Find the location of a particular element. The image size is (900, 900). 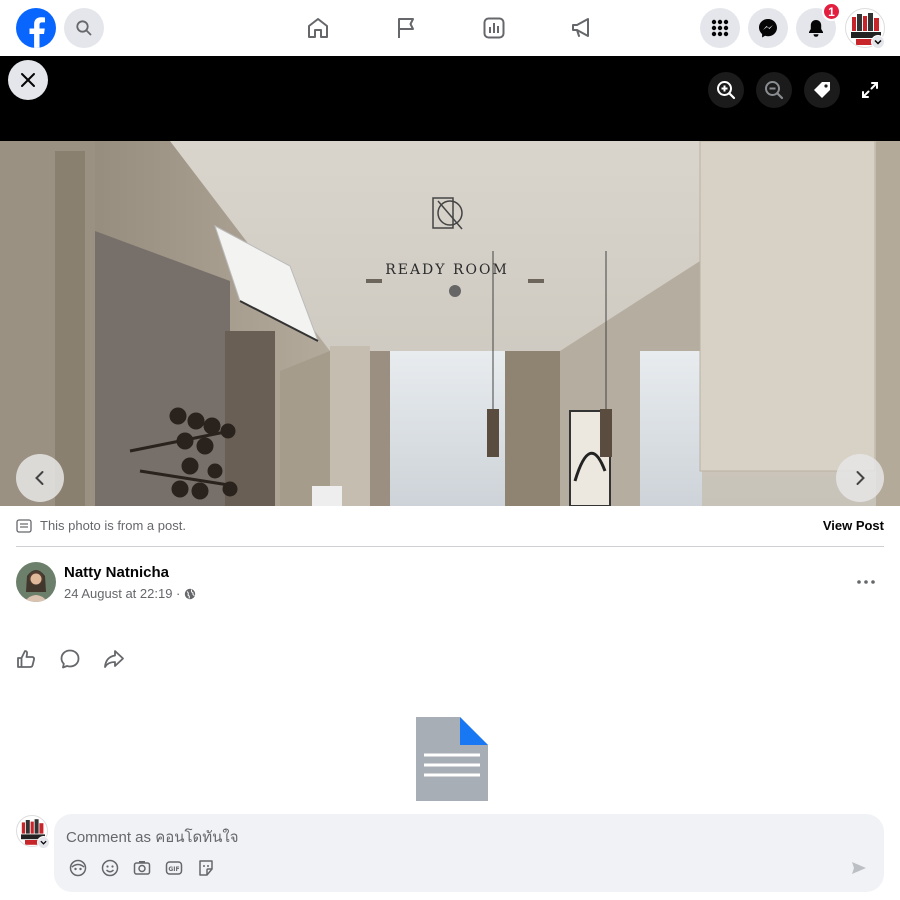

home-icon is located at coordinates (318, 28).